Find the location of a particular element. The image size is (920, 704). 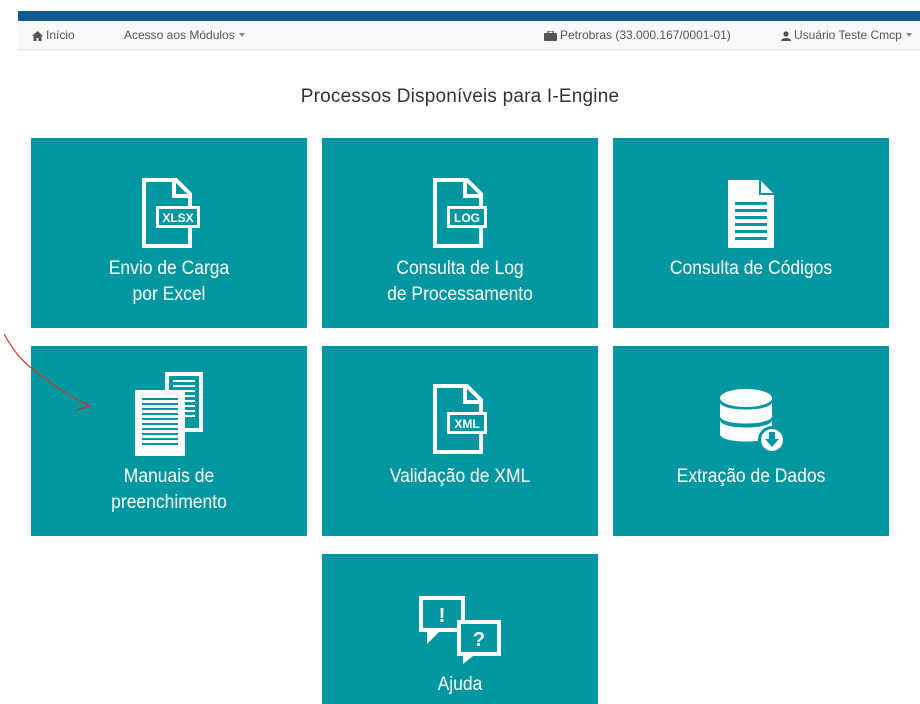

tile-label: Envio de Carga por Excel is located at coordinates (169, 281).